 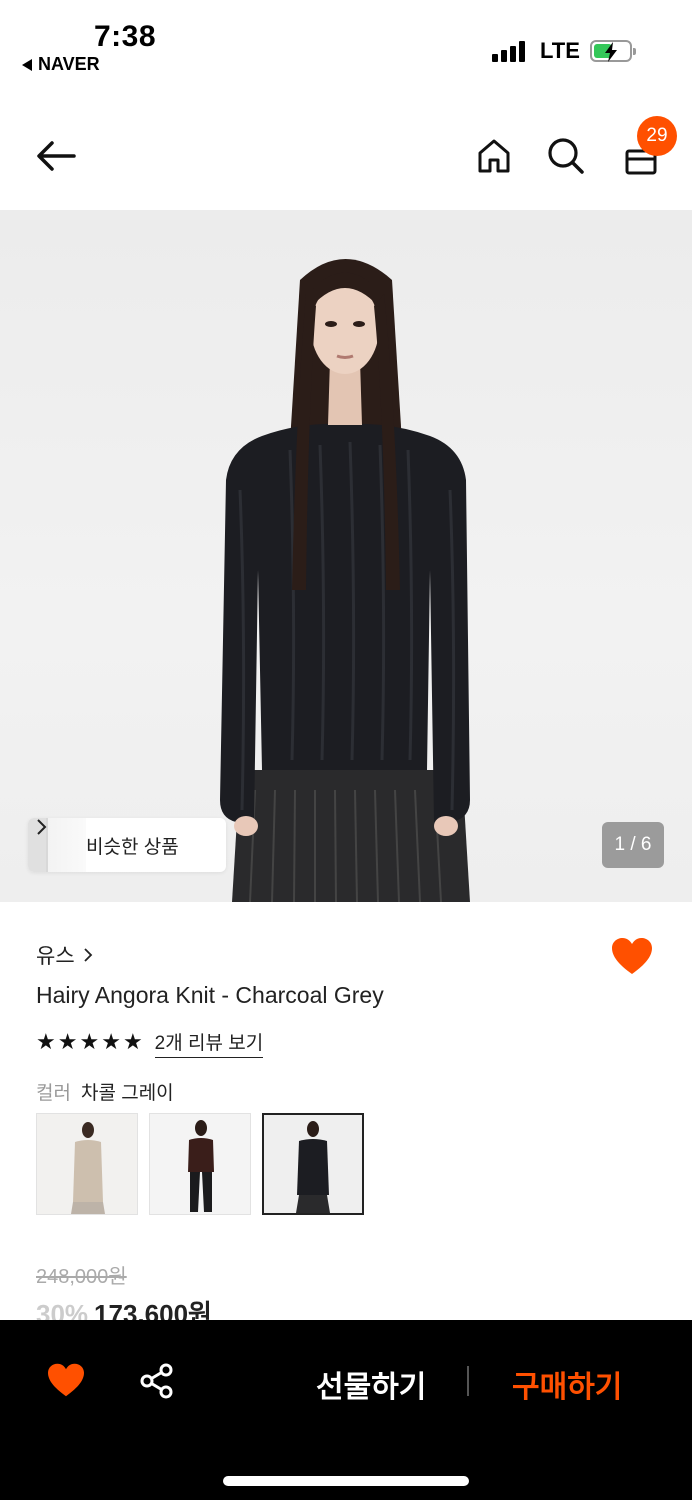 I want to click on back-to-app-link: NAVER, so click(x=61, y=64).